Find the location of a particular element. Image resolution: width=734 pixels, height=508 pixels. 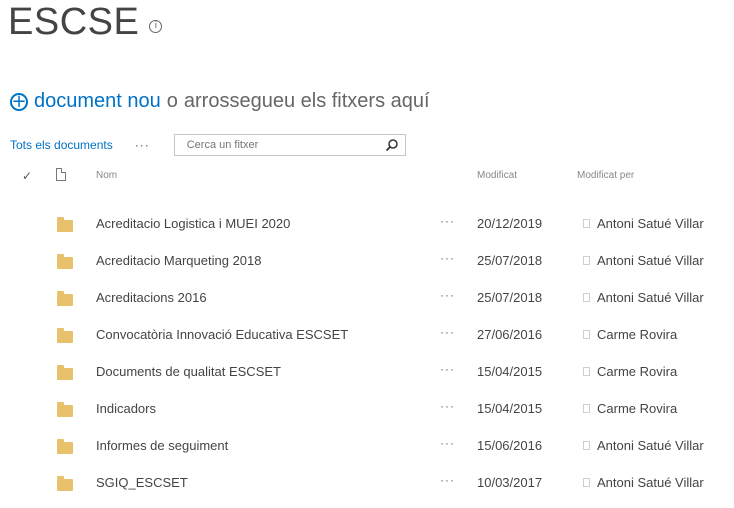

list-item: Indicadors ··· 15/04/2015 Carme Rovira is located at coordinates (367, 415).